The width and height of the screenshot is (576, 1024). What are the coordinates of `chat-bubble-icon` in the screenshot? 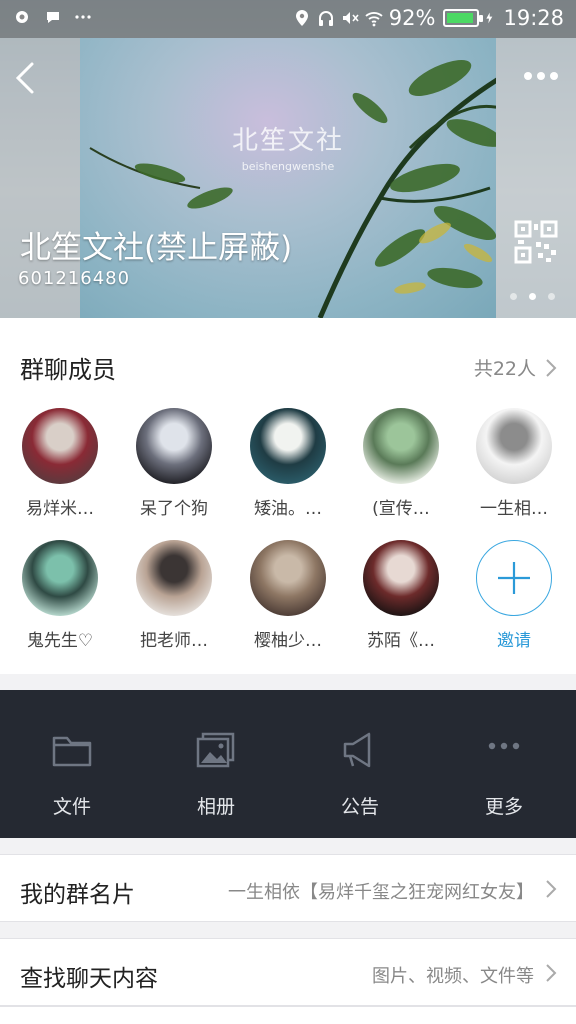 It's located at (53, 17).